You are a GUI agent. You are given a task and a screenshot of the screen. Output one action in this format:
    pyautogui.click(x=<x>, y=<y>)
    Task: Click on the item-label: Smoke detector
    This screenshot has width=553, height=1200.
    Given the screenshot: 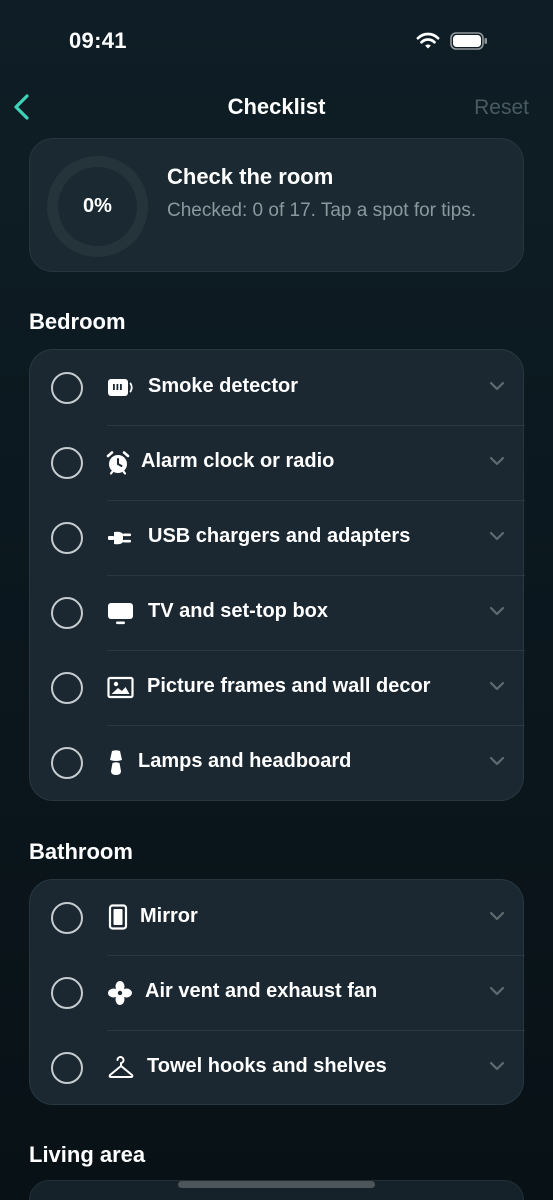 What is the action you would take?
    pyautogui.click(x=223, y=386)
    